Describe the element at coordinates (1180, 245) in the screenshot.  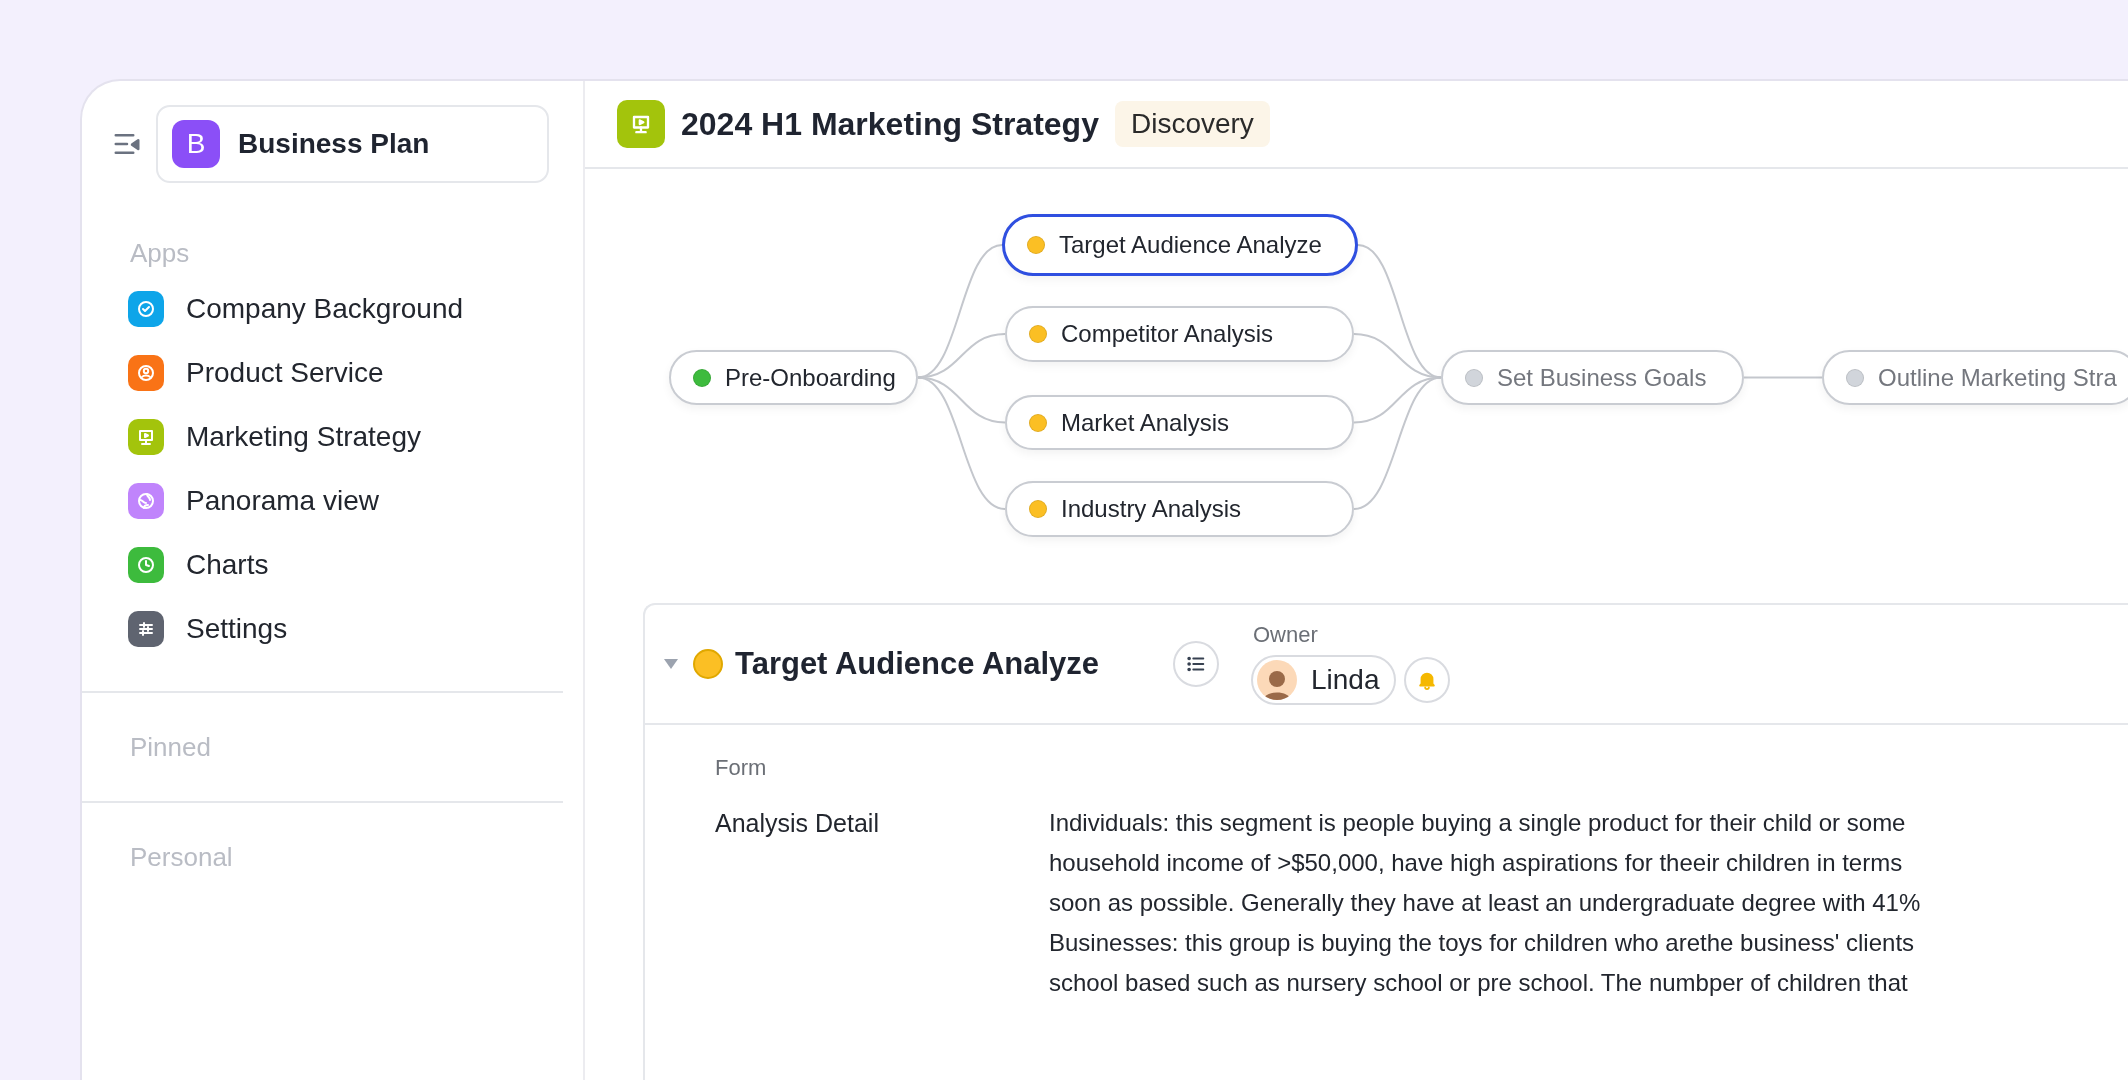
I see `flow-node: Target Audience Analyze` at that location.